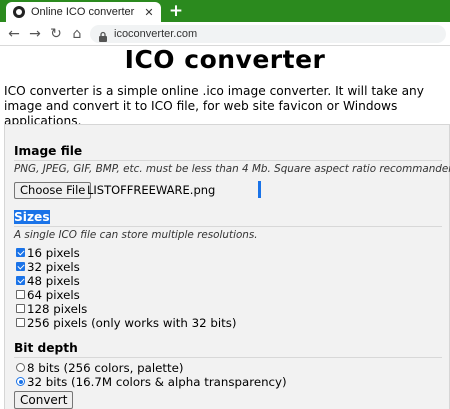 This screenshot has width=450, height=409. What do you see at coordinates (149, 12) in the screenshot?
I see `close-tab-icon: ✕` at bounding box center [149, 12].